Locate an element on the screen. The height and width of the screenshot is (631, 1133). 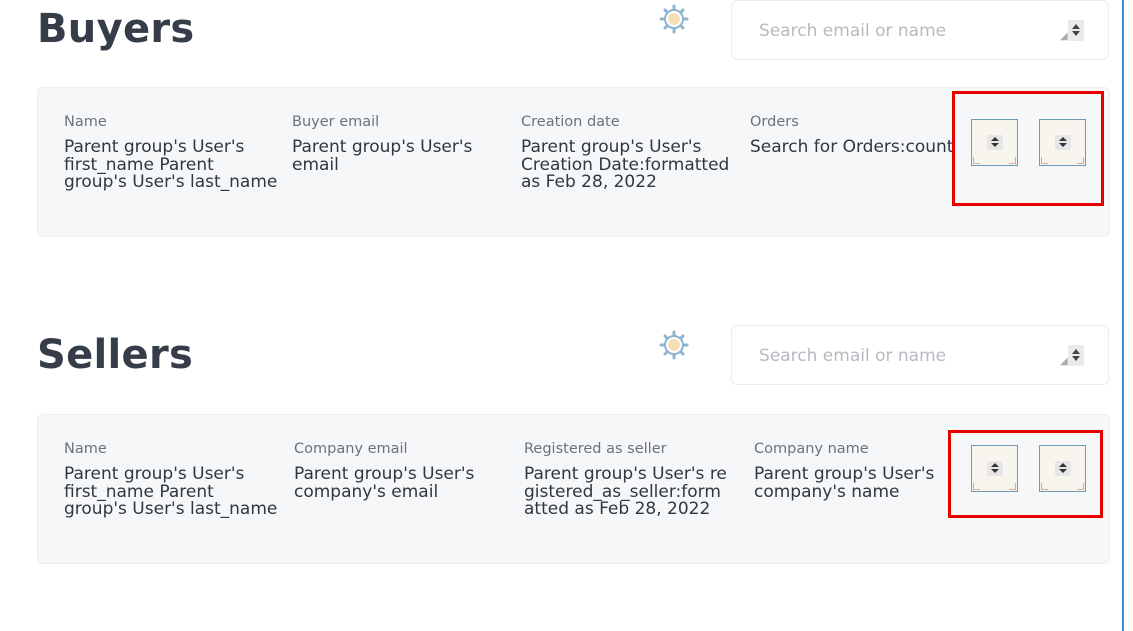
sellers-col-name-label: Name is located at coordinates (85, 449).